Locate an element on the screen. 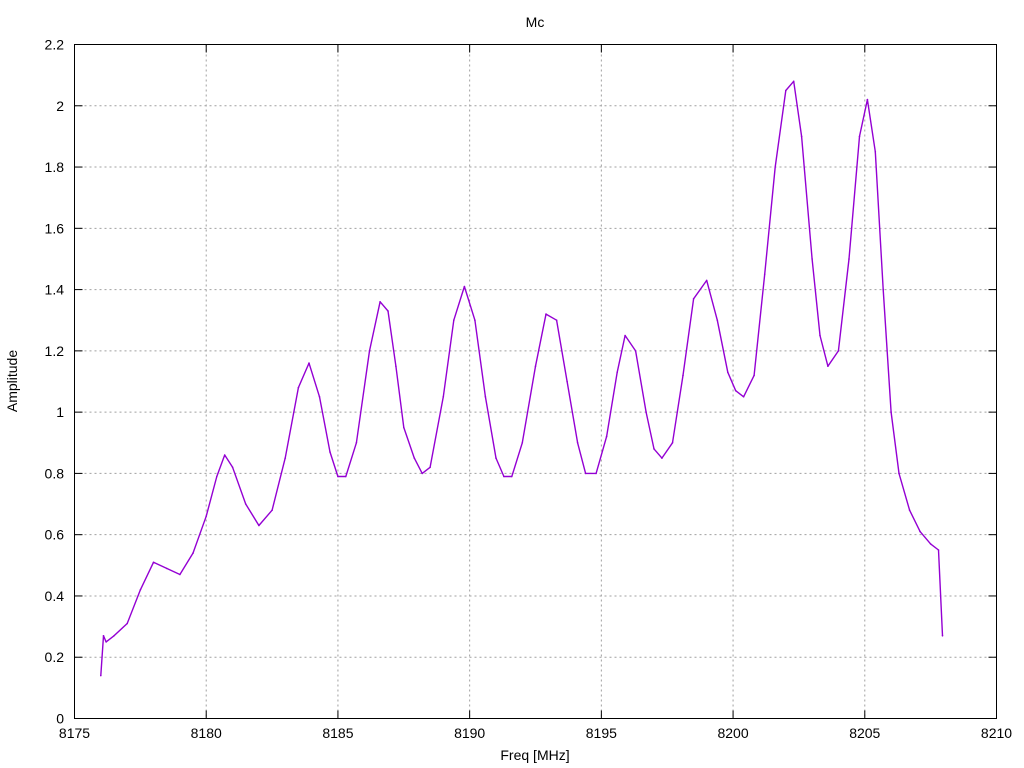 This screenshot has width=1024, height=768. x-tick-label: 8175 is located at coordinates (74, 733).